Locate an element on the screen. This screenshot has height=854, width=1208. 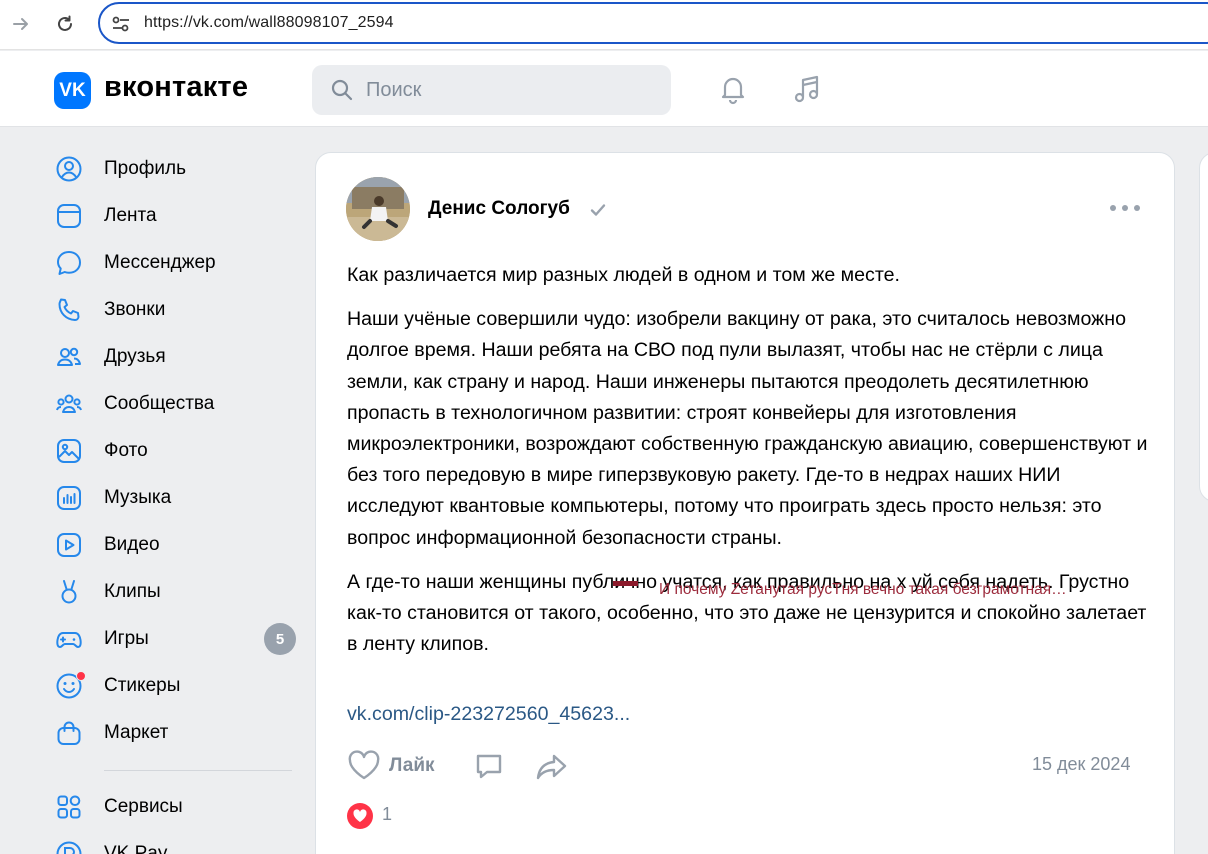
reaction-count: 1 is located at coordinates (387, 814).